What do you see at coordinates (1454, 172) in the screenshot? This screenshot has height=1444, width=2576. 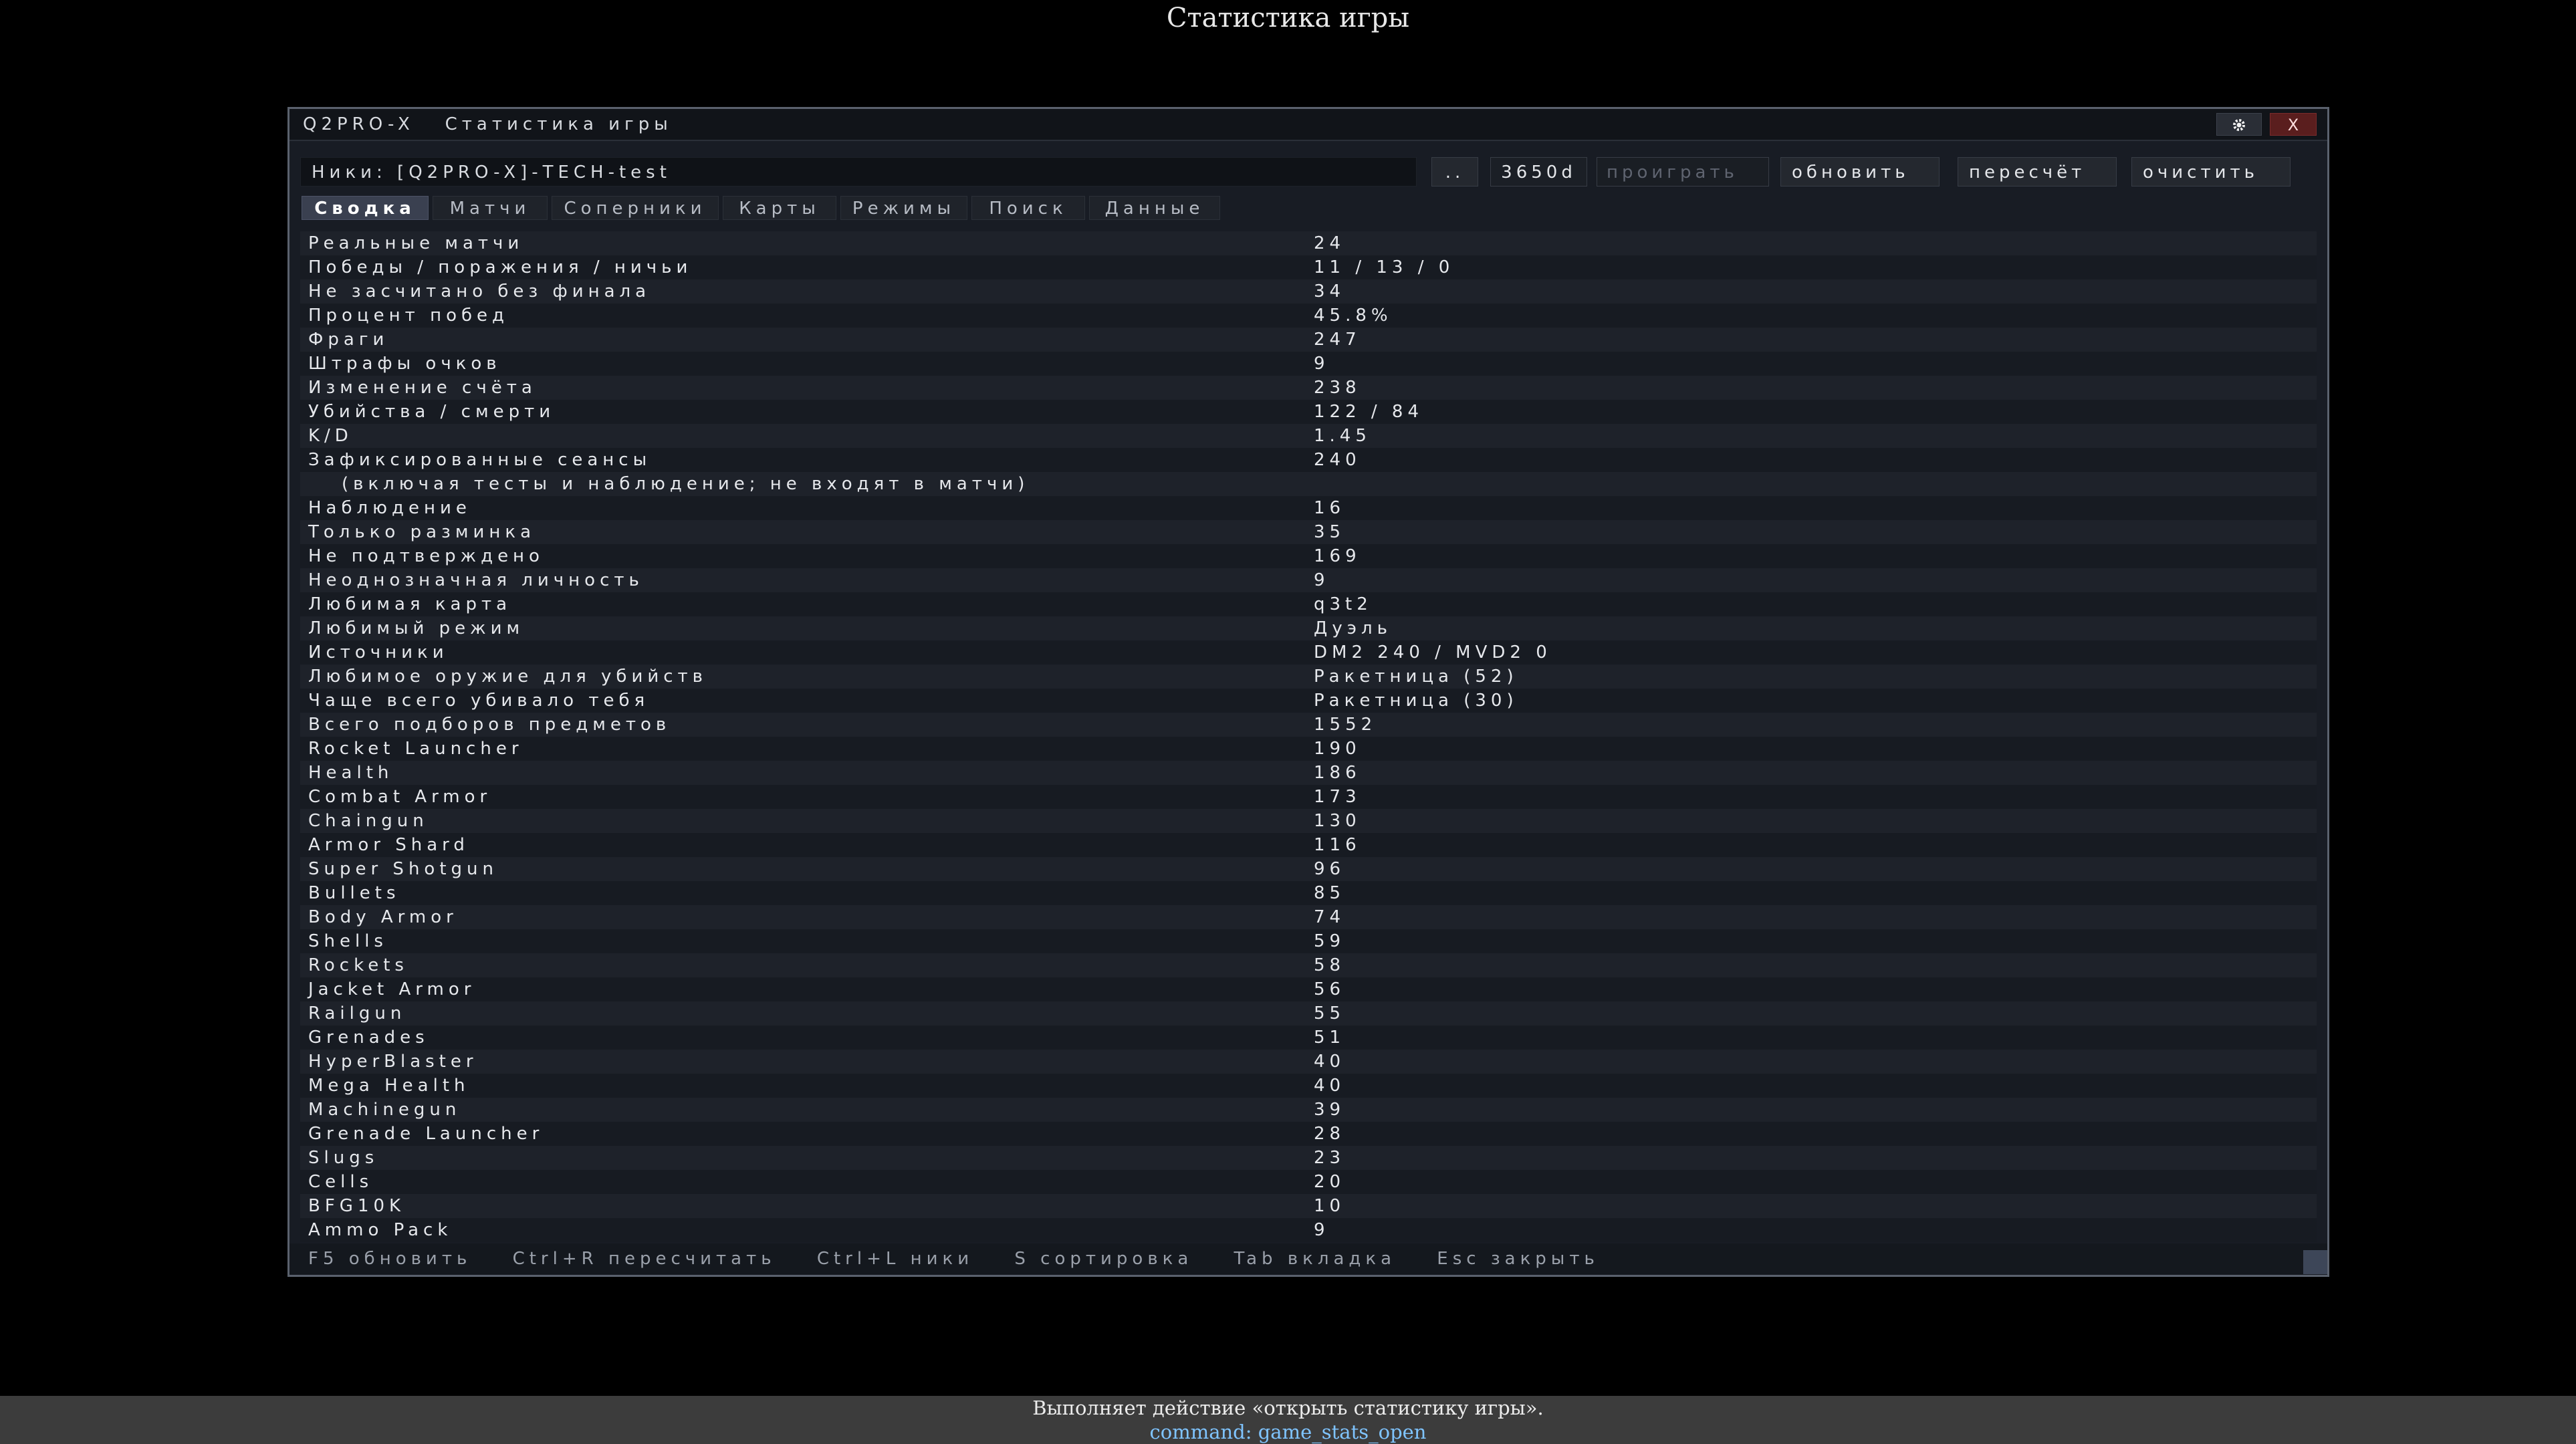 I see `browse-button: ..` at bounding box center [1454, 172].